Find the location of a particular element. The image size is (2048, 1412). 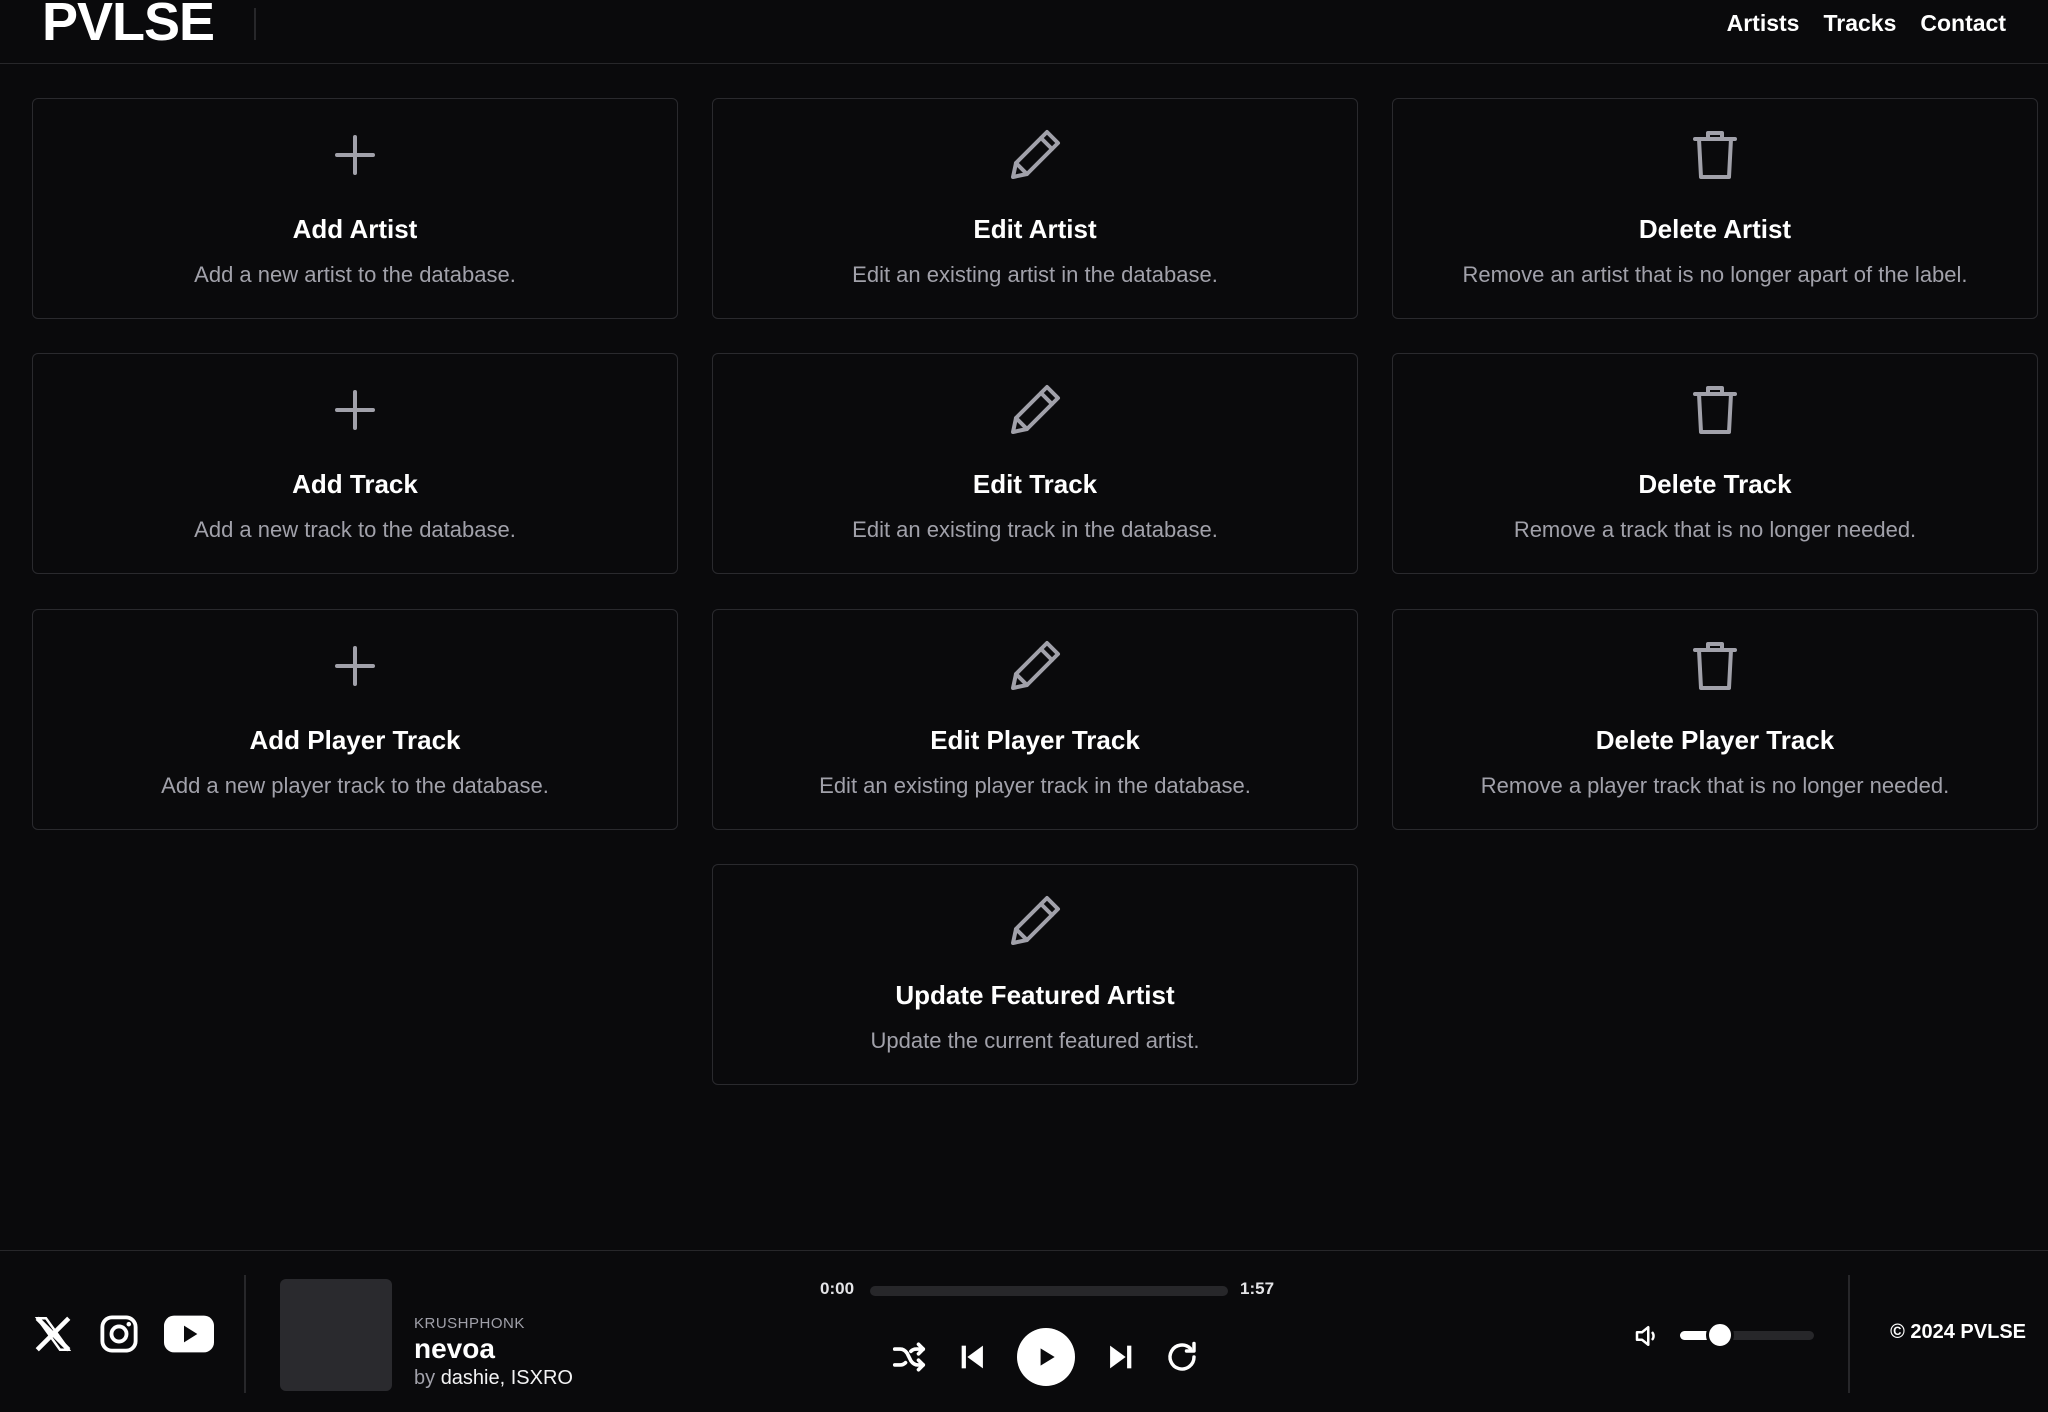

skip-forward-icon is located at coordinates (1120, 1357).